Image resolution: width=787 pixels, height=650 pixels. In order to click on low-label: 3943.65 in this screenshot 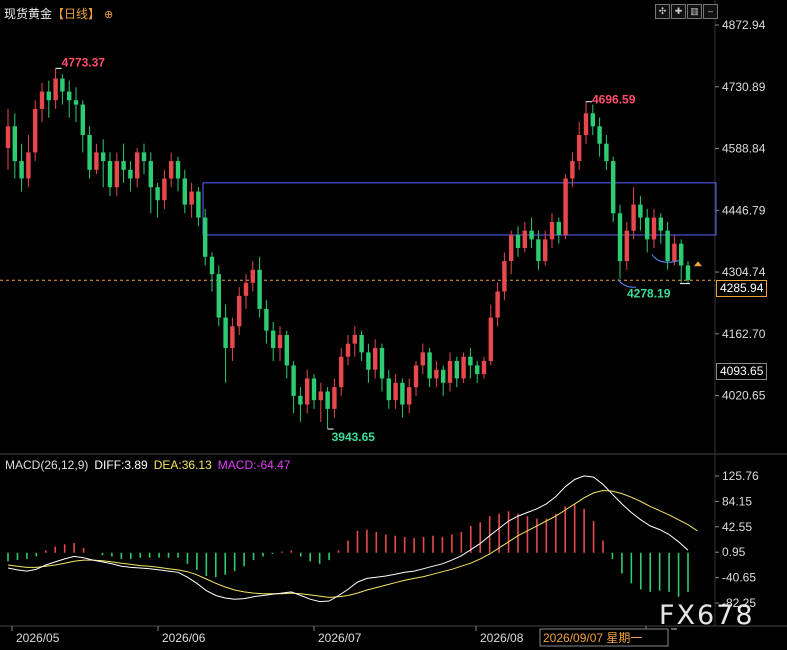, I will do `click(354, 437)`.